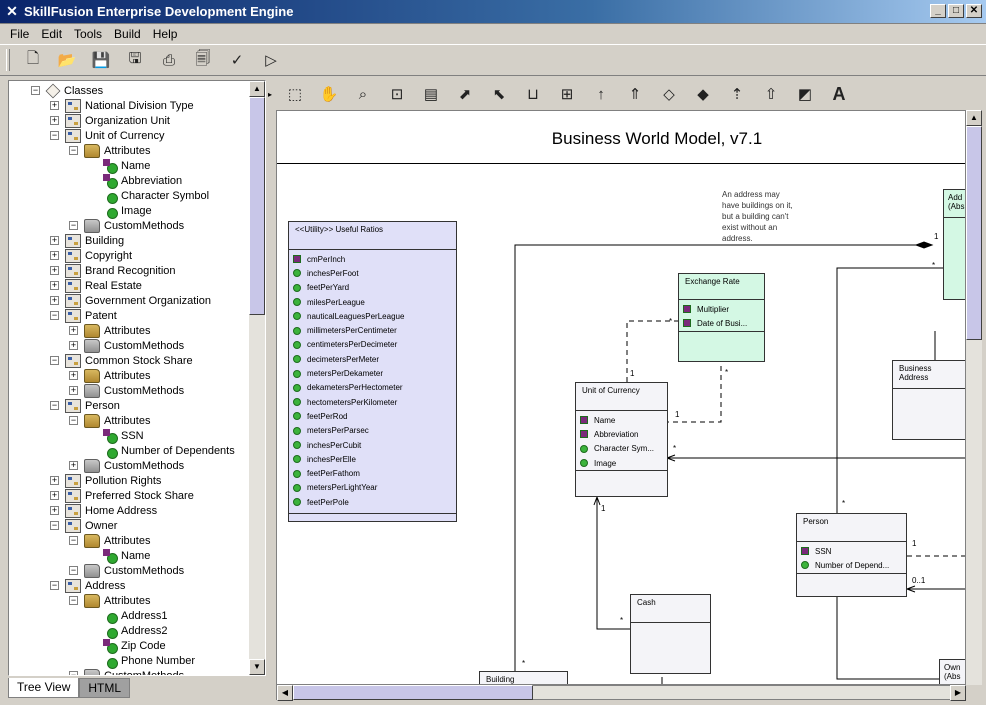 The image size is (986, 705). What do you see at coordinates (130, 300) in the screenshot?
I see `tree-node: + Government Organization` at bounding box center [130, 300].